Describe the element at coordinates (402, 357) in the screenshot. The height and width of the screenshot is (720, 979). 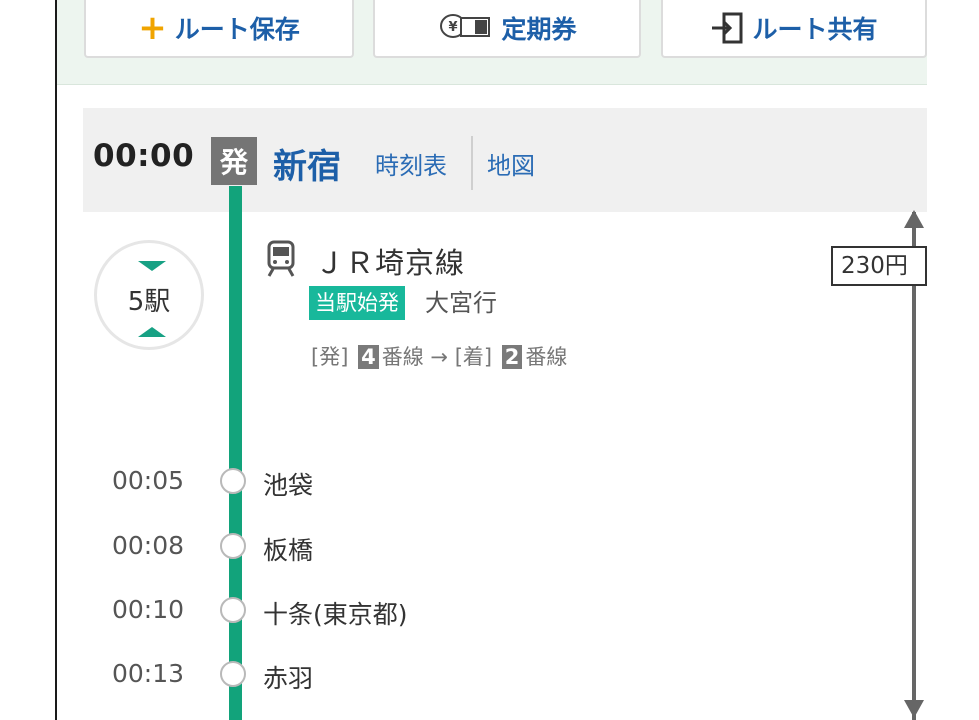
I see `platform-dep-suffix: 番線` at that location.